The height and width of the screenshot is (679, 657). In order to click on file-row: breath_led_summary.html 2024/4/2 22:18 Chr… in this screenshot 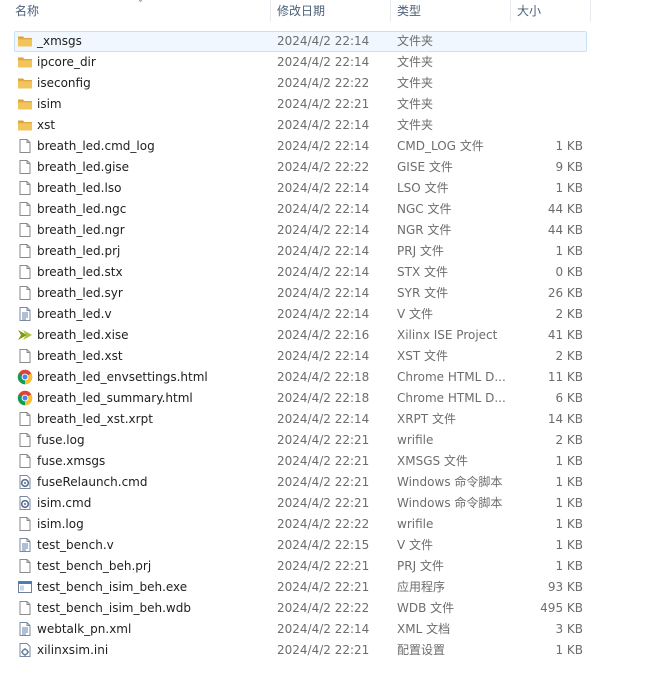, I will do `click(300, 398)`.